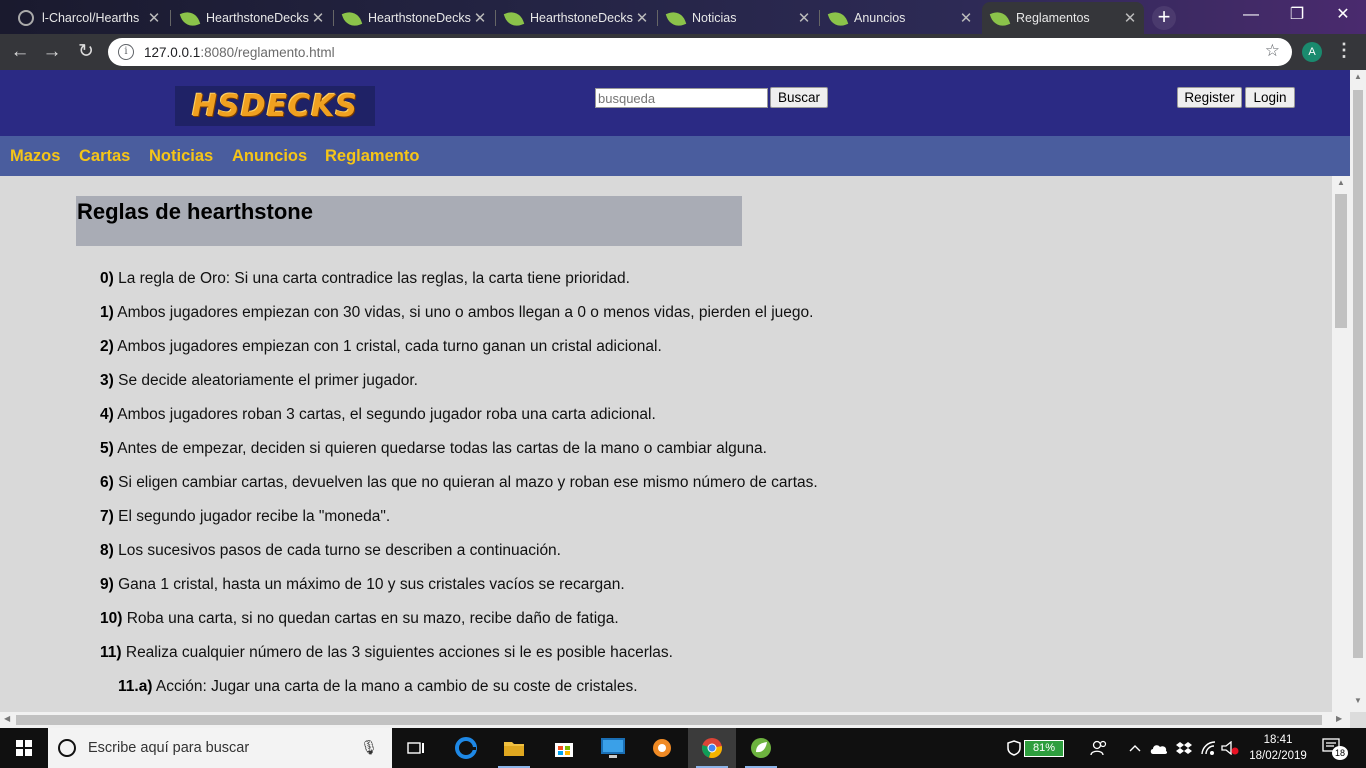 This screenshot has width=1366, height=768. I want to click on nav-link-mazos: Mazos, so click(35, 156).